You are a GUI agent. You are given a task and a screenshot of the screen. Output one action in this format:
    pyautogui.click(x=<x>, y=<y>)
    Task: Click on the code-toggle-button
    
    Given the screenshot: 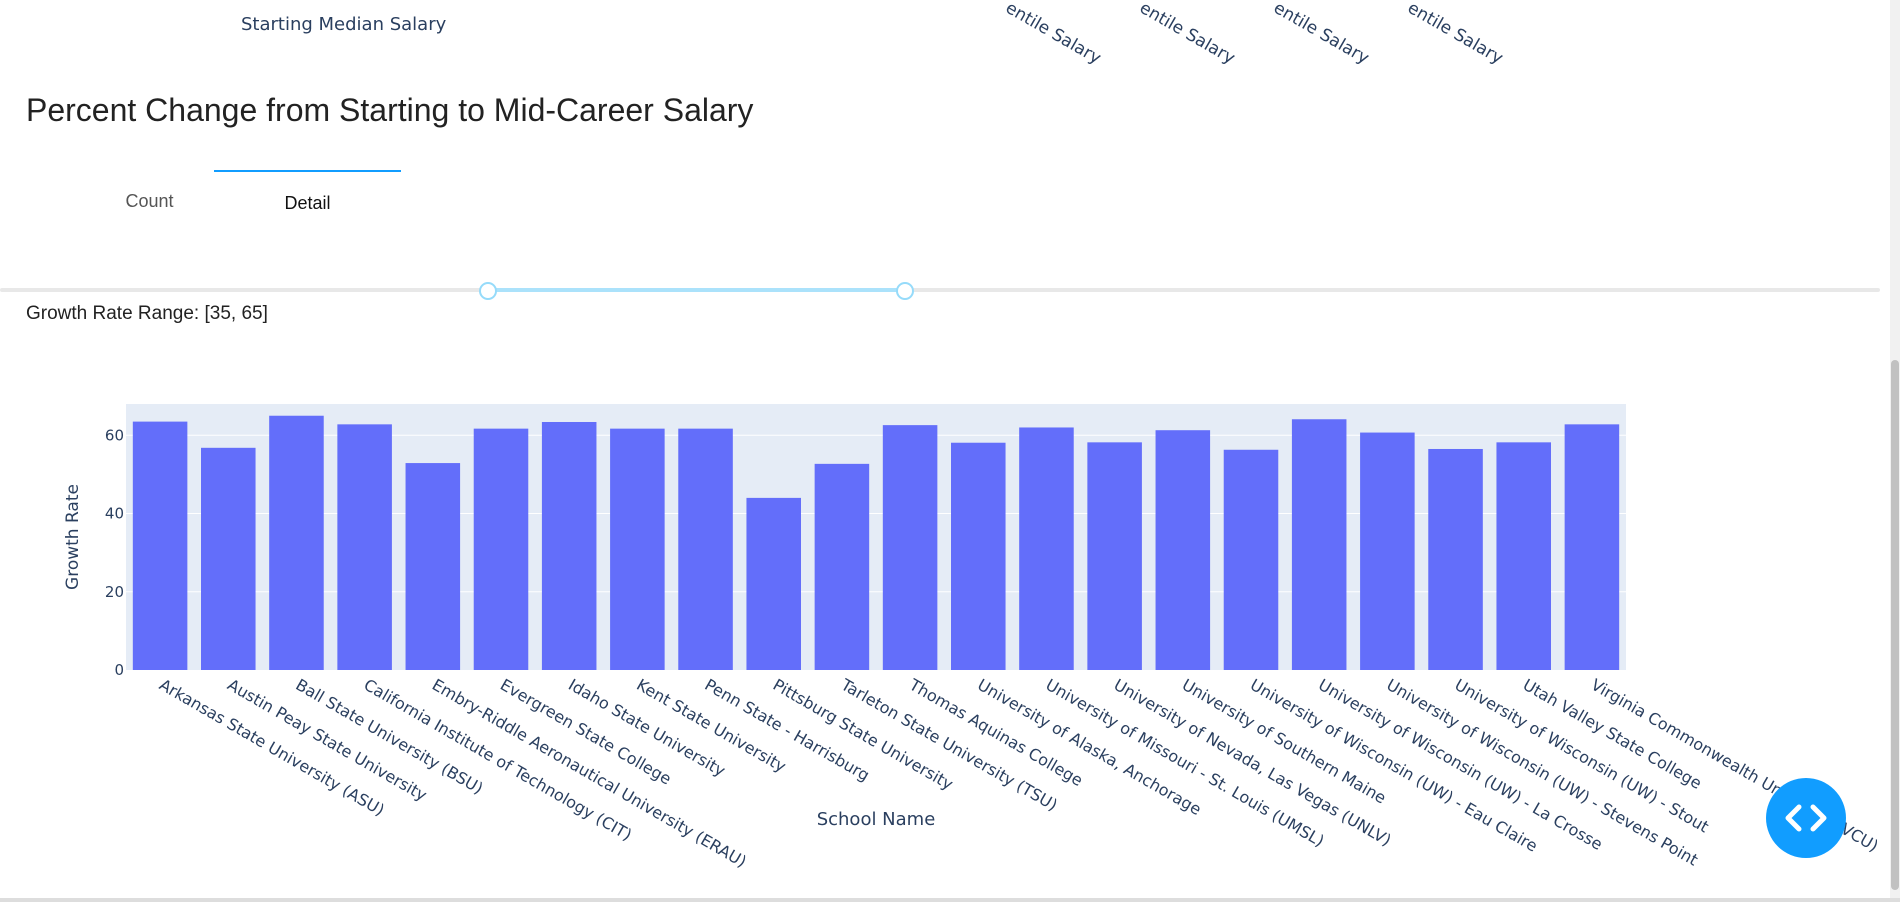 What is the action you would take?
    pyautogui.click(x=1806, y=818)
    